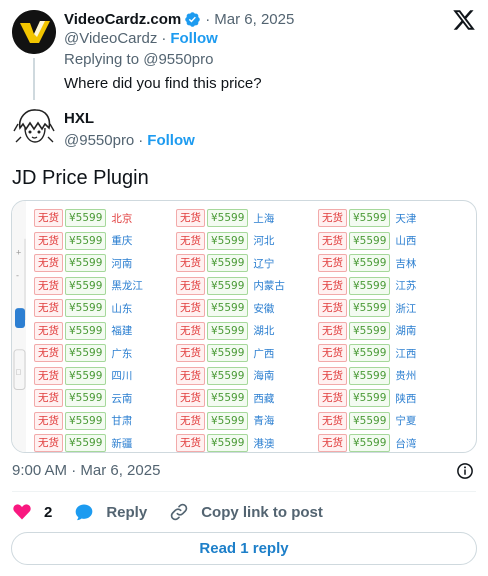  Describe the element at coordinates (105, 286) in the screenshot. I see `price-row: 无货 ¥5599 黑龙江` at that location.